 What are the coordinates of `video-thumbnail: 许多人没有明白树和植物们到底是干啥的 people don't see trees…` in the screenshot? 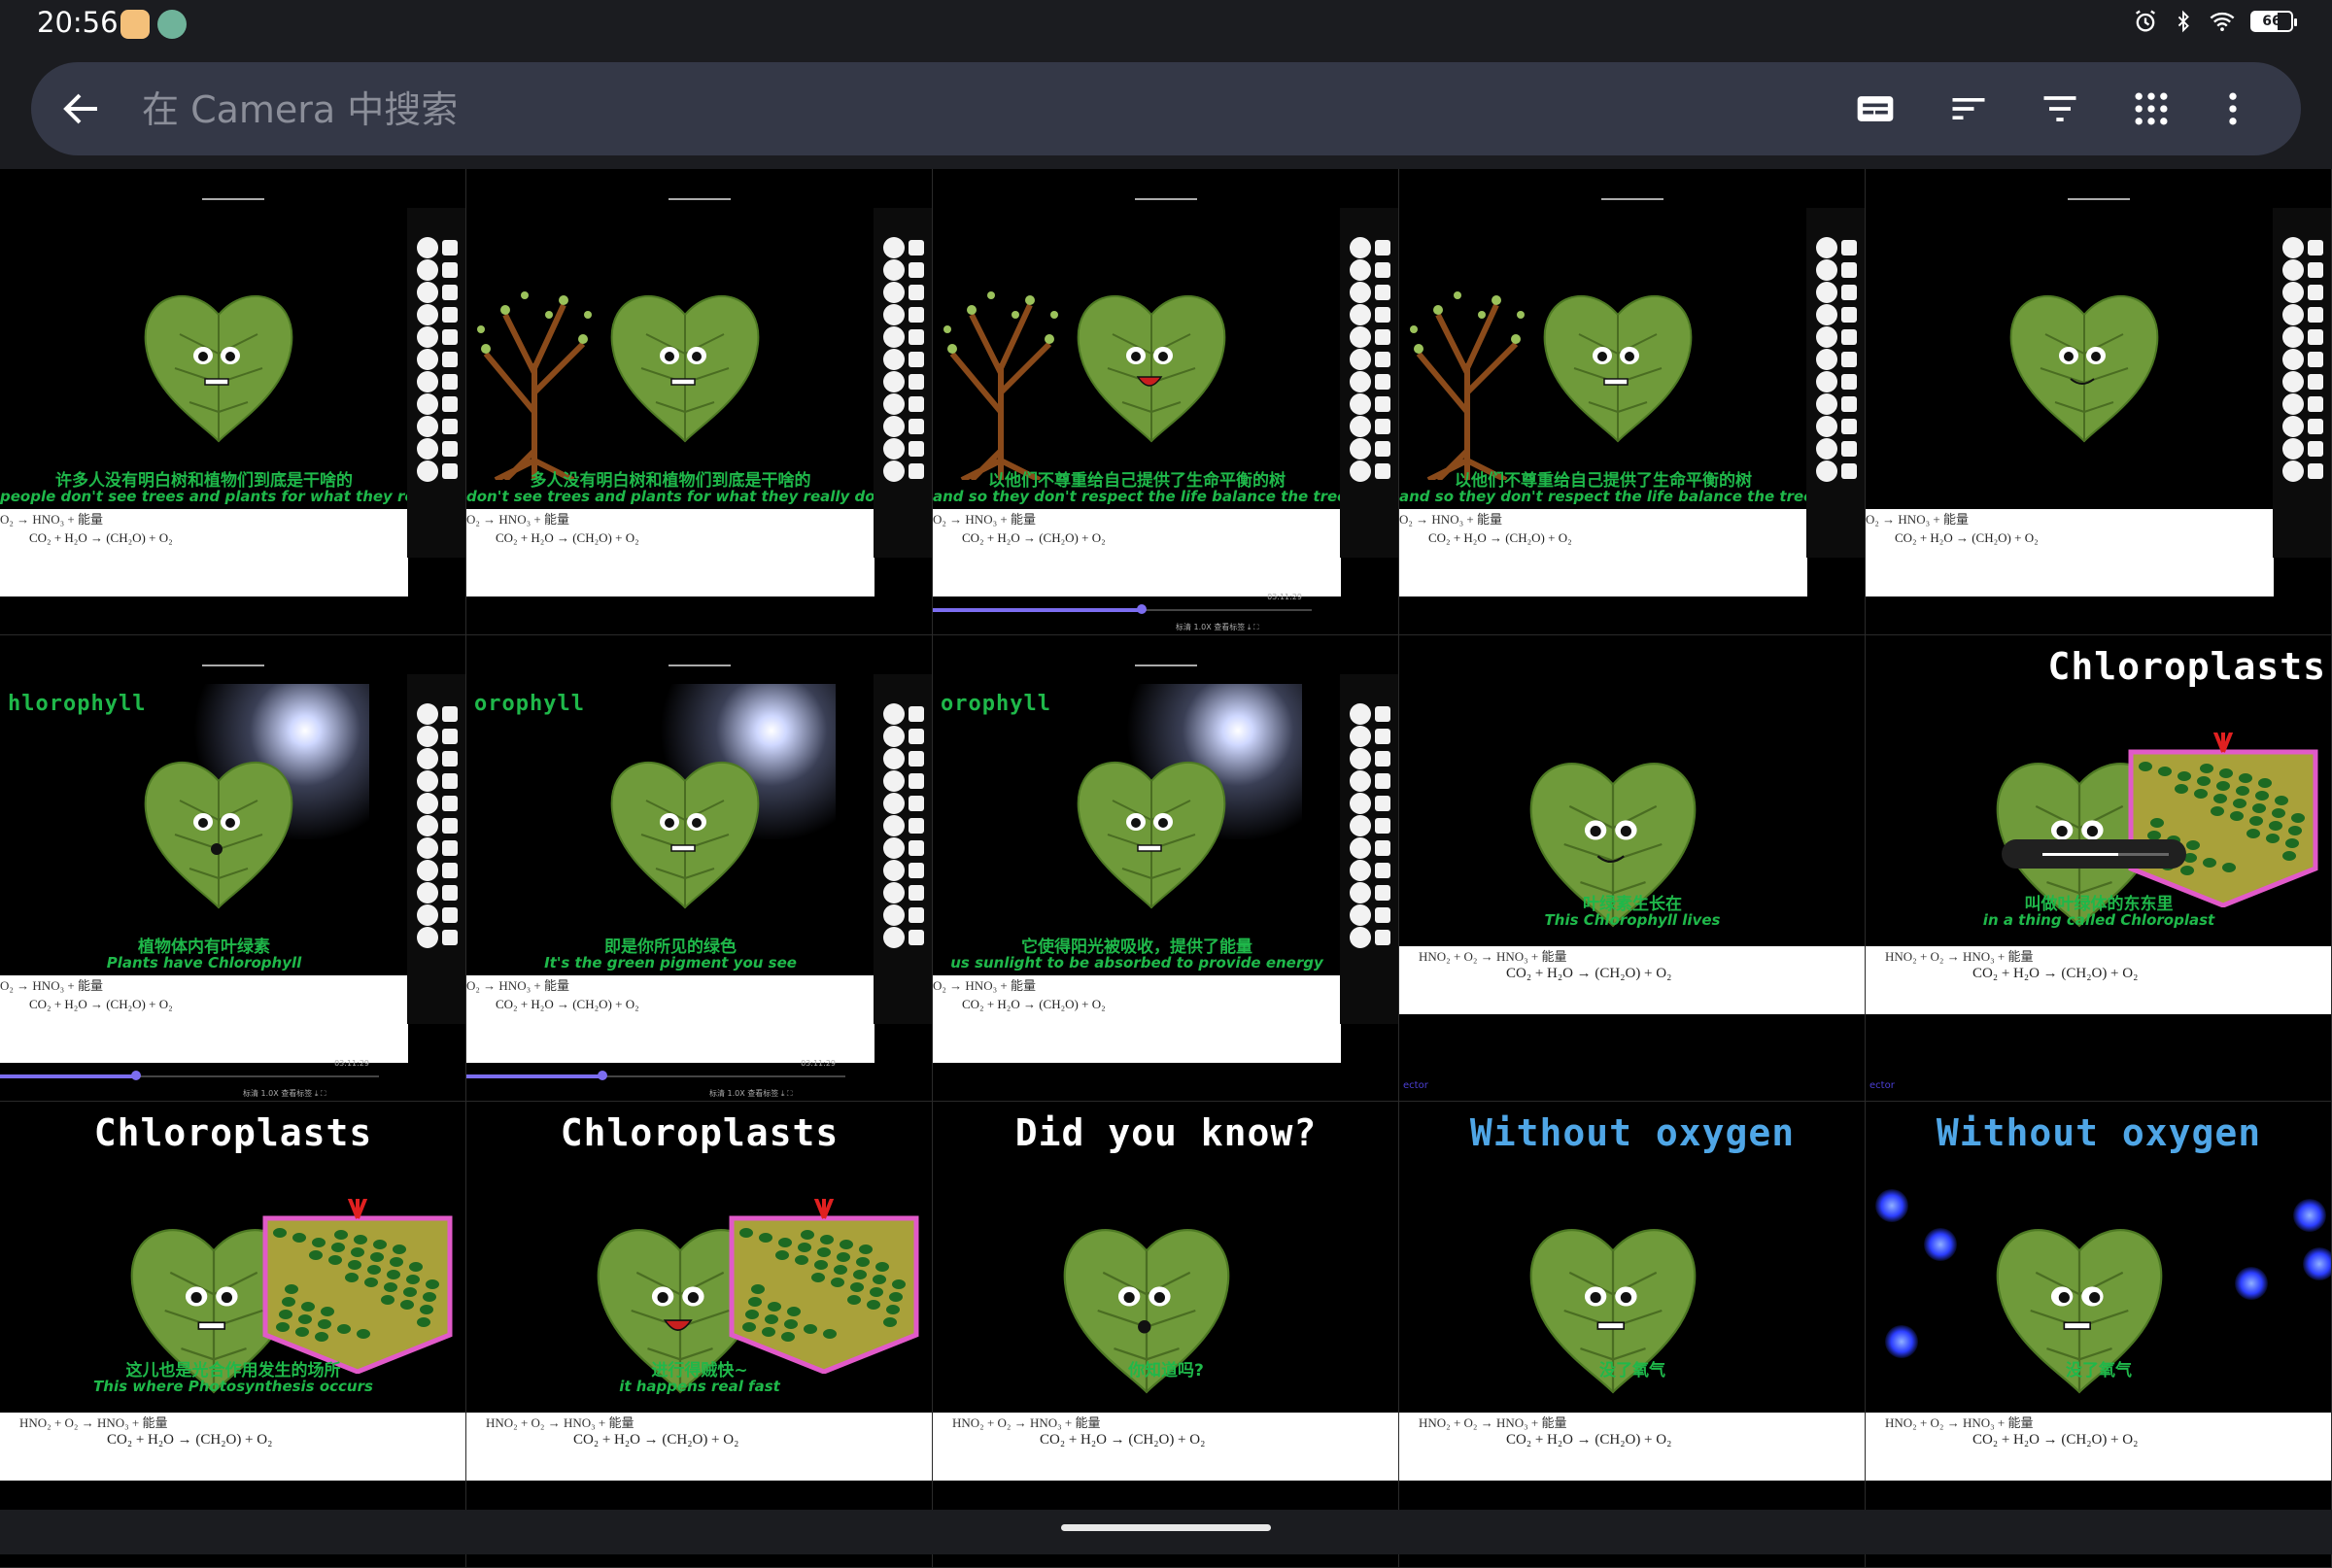 It's located at (233, 402).